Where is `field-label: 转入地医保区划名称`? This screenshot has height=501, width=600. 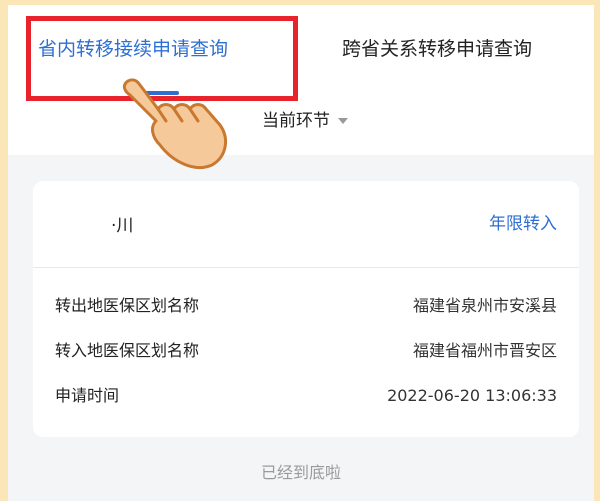 field-label: 转入地医保区划名称 is located at coordinates (127, 350).